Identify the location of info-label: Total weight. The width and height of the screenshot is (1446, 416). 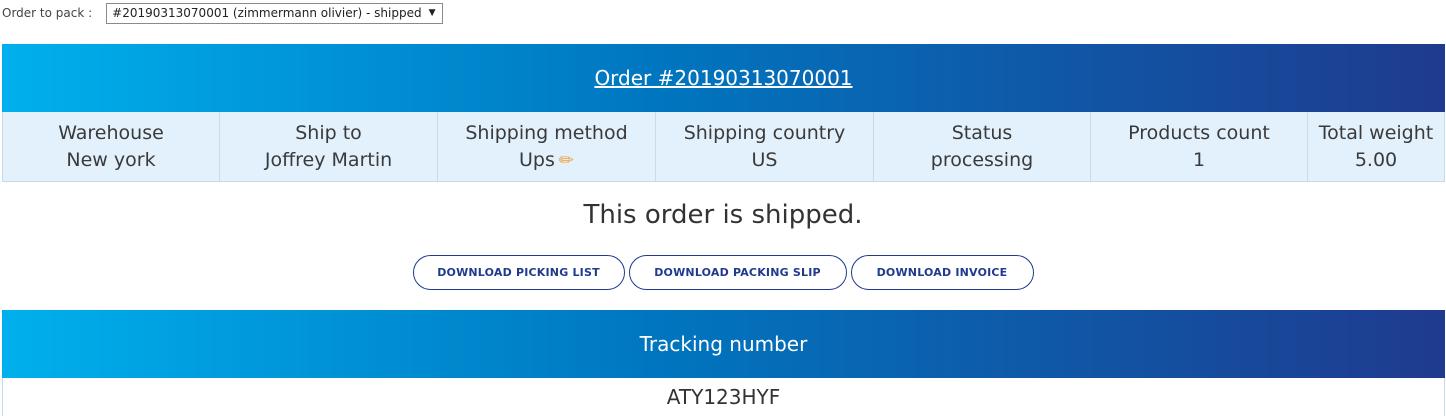
(1376, 132).